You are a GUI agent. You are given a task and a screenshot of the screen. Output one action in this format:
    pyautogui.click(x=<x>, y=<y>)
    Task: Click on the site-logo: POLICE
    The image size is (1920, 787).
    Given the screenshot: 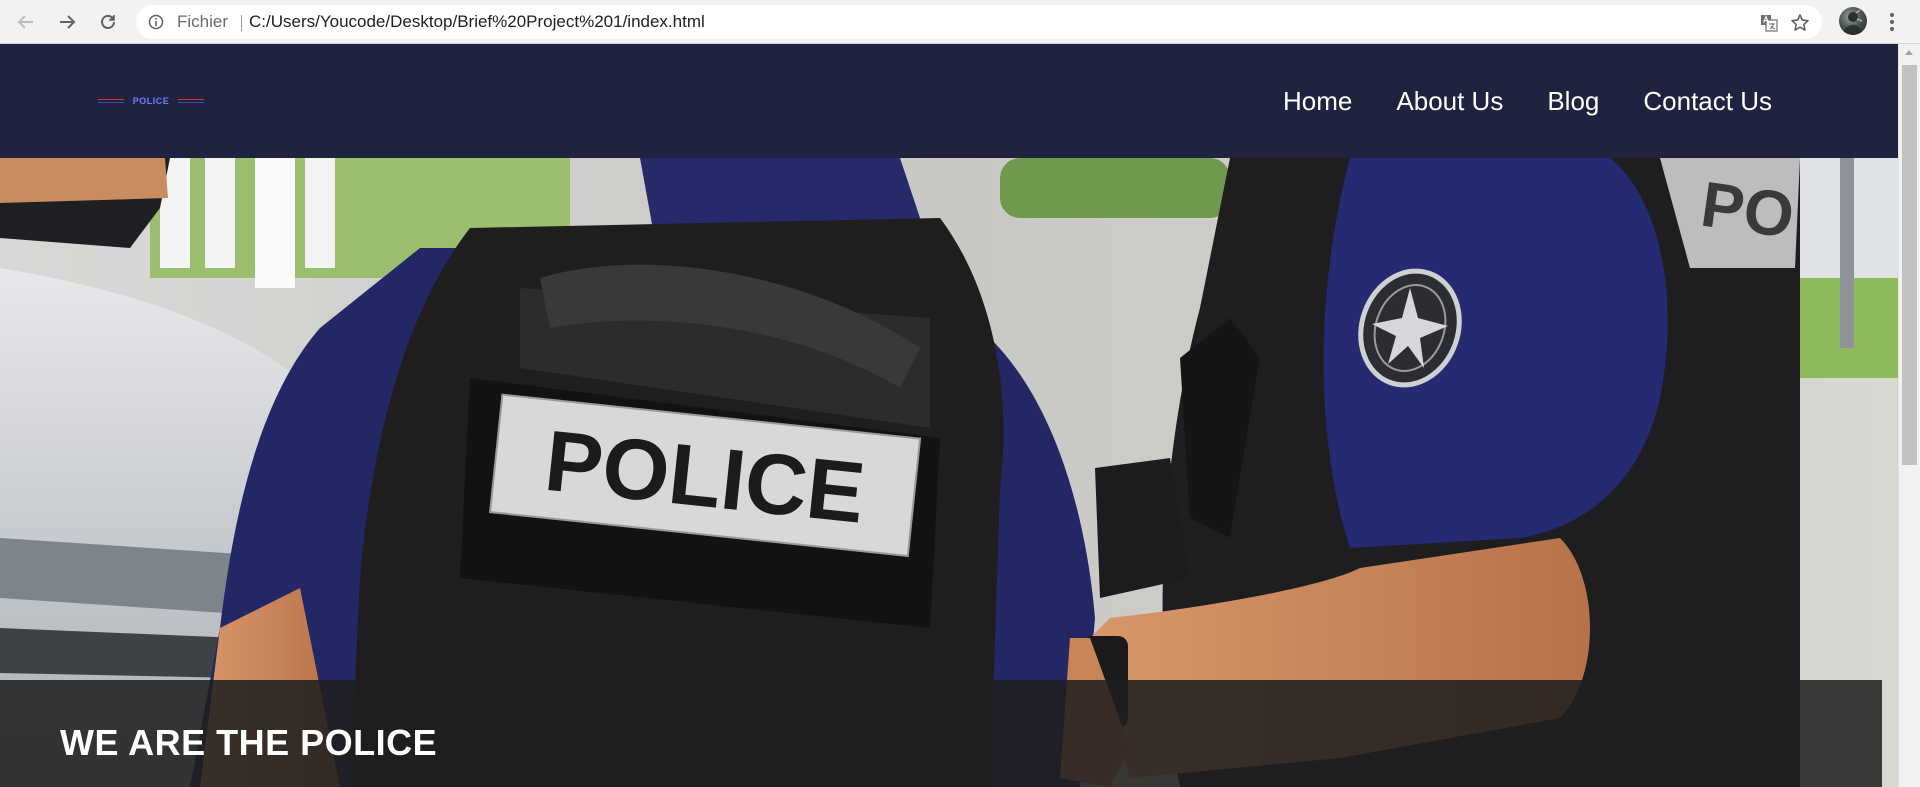 What is the action you would take?
    pyautogui.click(x=151, y=101)
    